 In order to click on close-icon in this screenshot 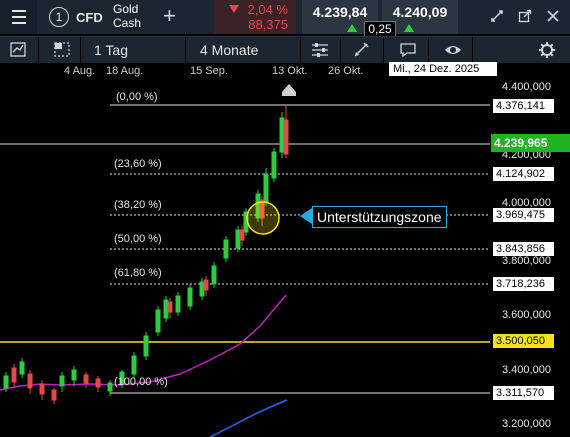, I will do `click(553, 16)`.